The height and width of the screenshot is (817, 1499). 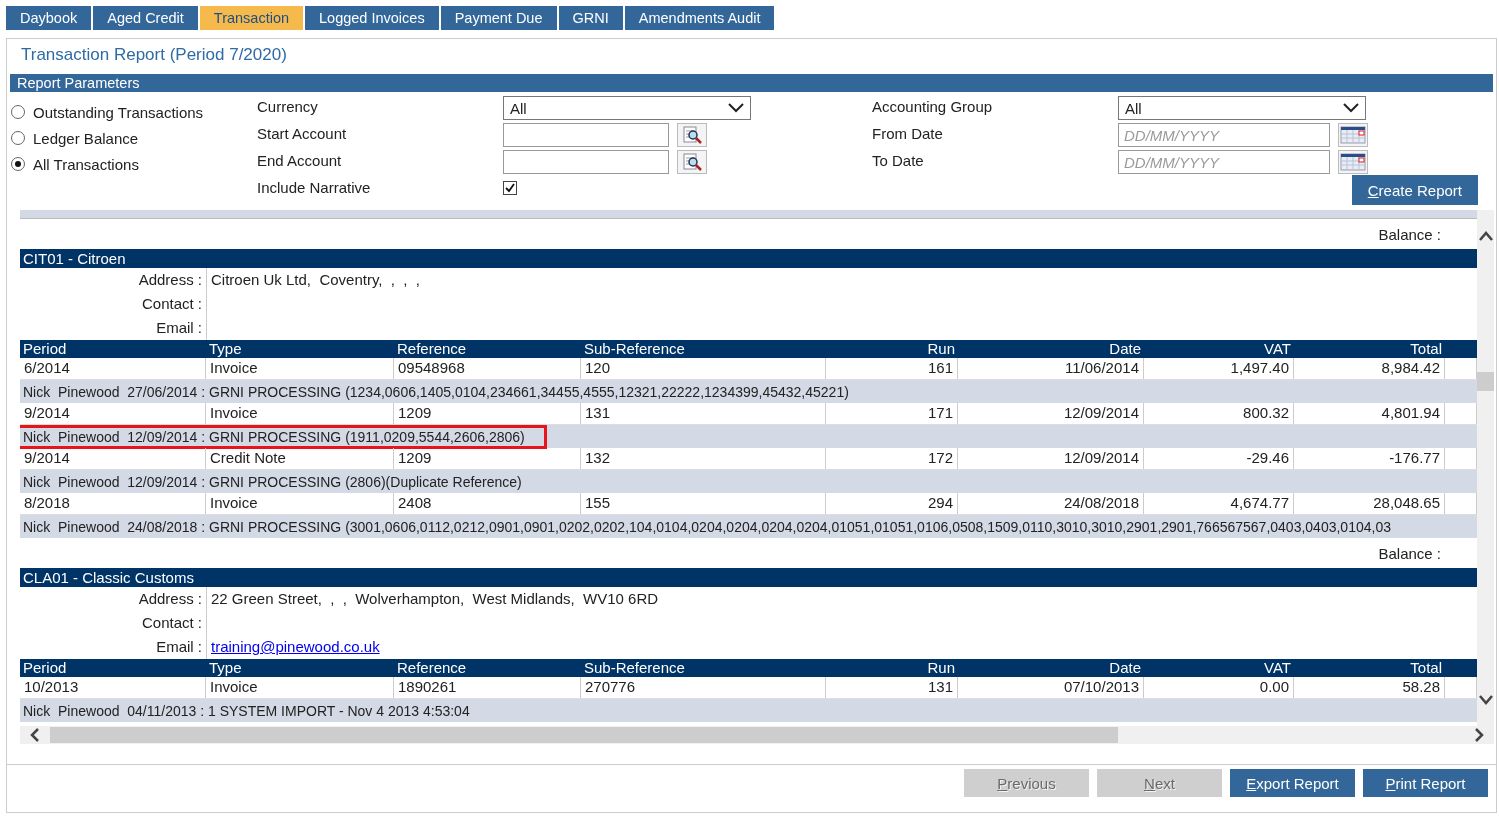 I want to click on narrative-text: Nick Pinewood 12/09/2014 : GRNI PROCESSING (1911,0209,5544,2606,2806), so click(x=282, y=436).